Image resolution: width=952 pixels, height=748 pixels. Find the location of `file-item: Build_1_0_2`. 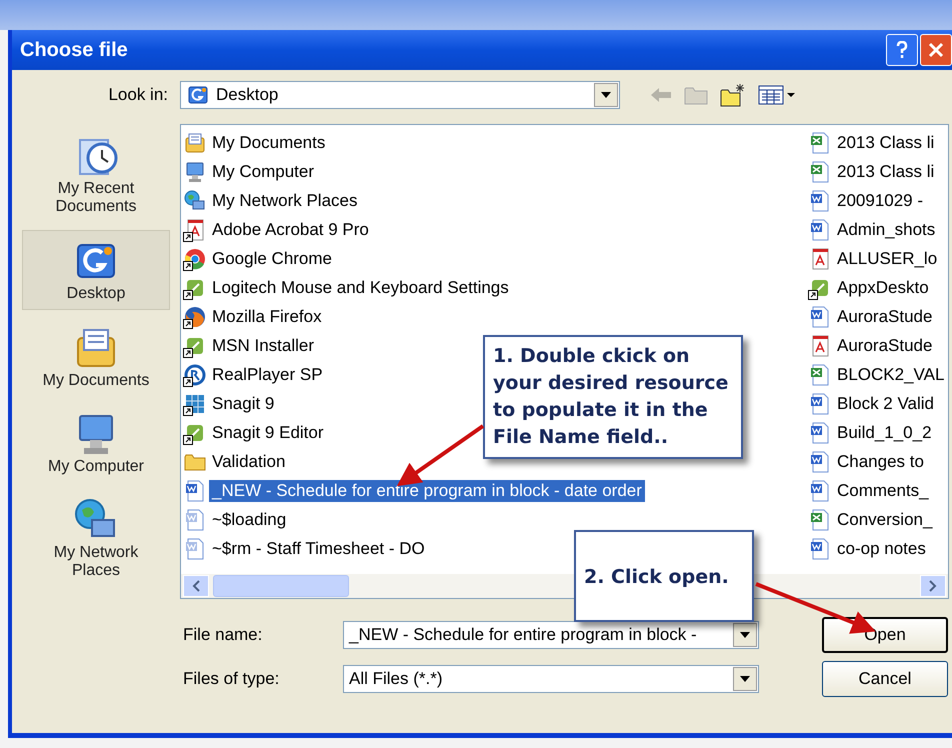

file-item: Build_1_0_2 is located at coordinates (871, 432).